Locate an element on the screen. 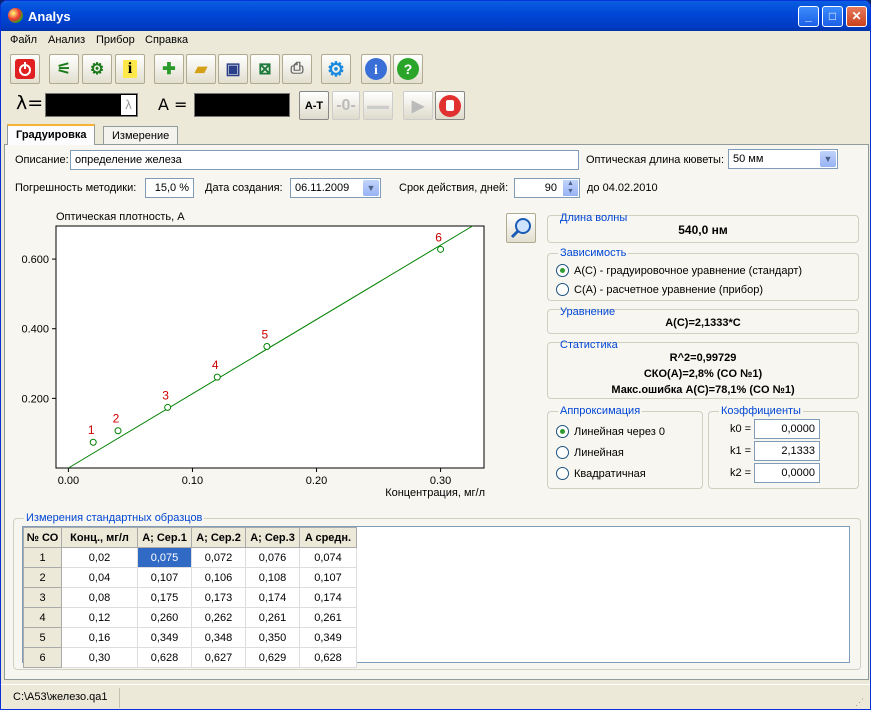 The height and width of the screenshot is (710, 871). tab-calibration: Градуировка is located at coordinates (51, 134).